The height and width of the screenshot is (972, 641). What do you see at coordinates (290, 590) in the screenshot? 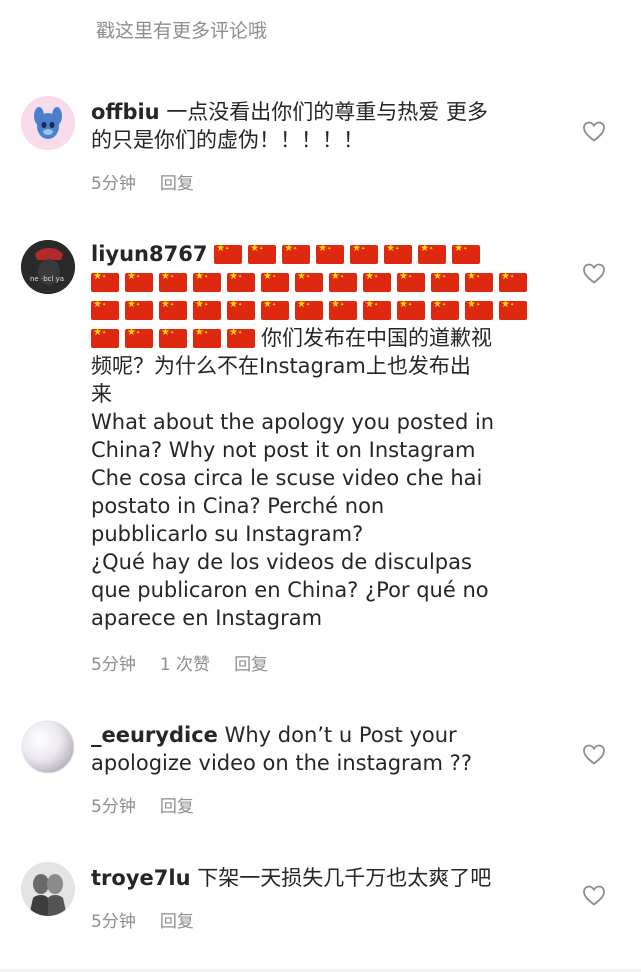
I see `comment-text: que publicaron en China? ¿Por qué no` at bounding box center [290, 590].